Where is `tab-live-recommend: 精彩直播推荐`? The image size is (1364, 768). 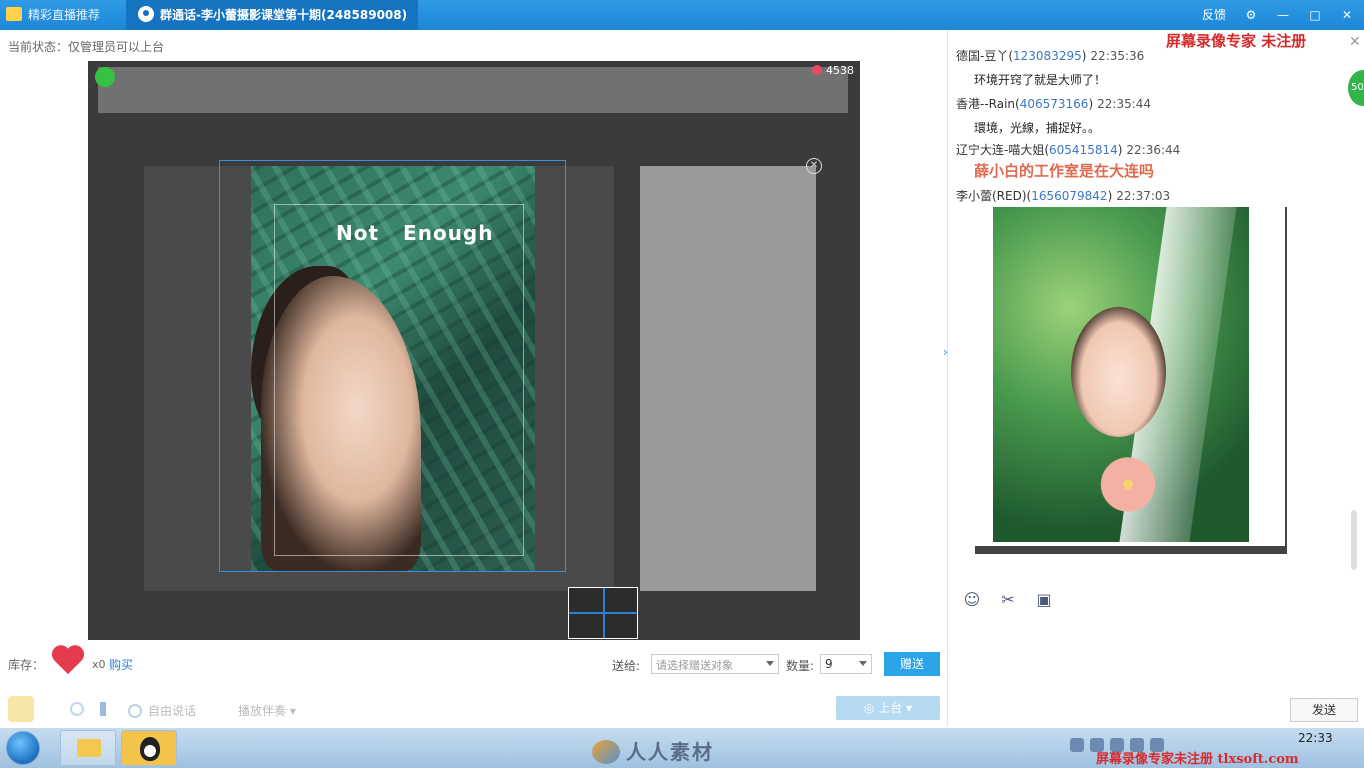 tab-live-recommend: 精彩直播推荐 is located at coordinates (53, 14).